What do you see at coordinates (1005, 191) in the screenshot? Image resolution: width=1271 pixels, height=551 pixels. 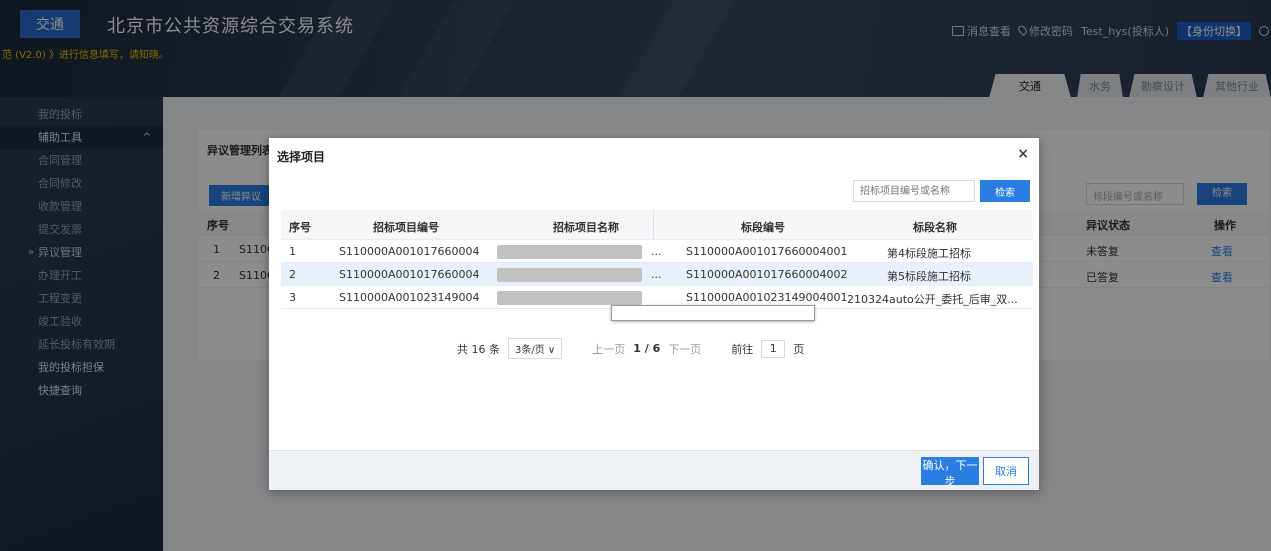 I see `project-search-button: 检索` at bounding box center [1005, 191].